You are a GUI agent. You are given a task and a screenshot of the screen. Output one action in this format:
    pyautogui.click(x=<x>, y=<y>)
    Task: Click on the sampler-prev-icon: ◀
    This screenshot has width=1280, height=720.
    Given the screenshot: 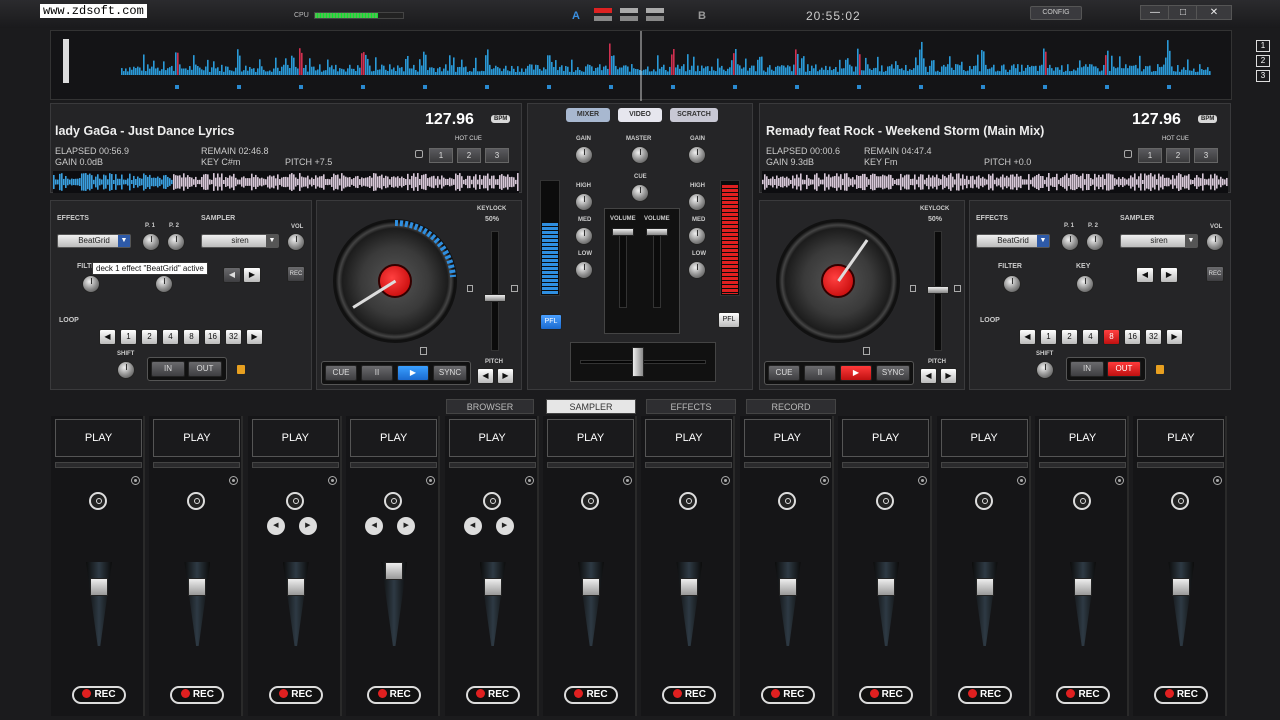 What is the action you would take?
    pyautogui.click(x=275, y=526)
    